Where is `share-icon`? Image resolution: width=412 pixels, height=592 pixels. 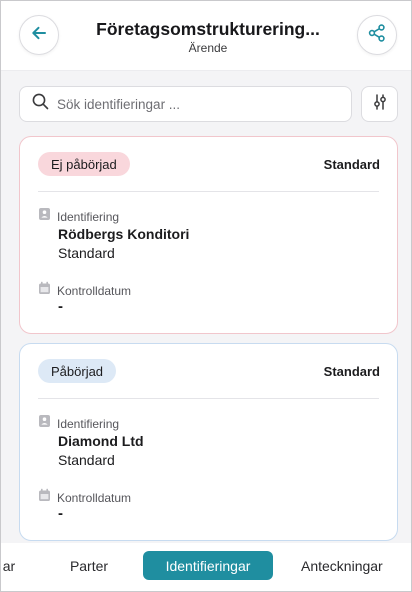
share-icon is located at coordinates (377, 35).